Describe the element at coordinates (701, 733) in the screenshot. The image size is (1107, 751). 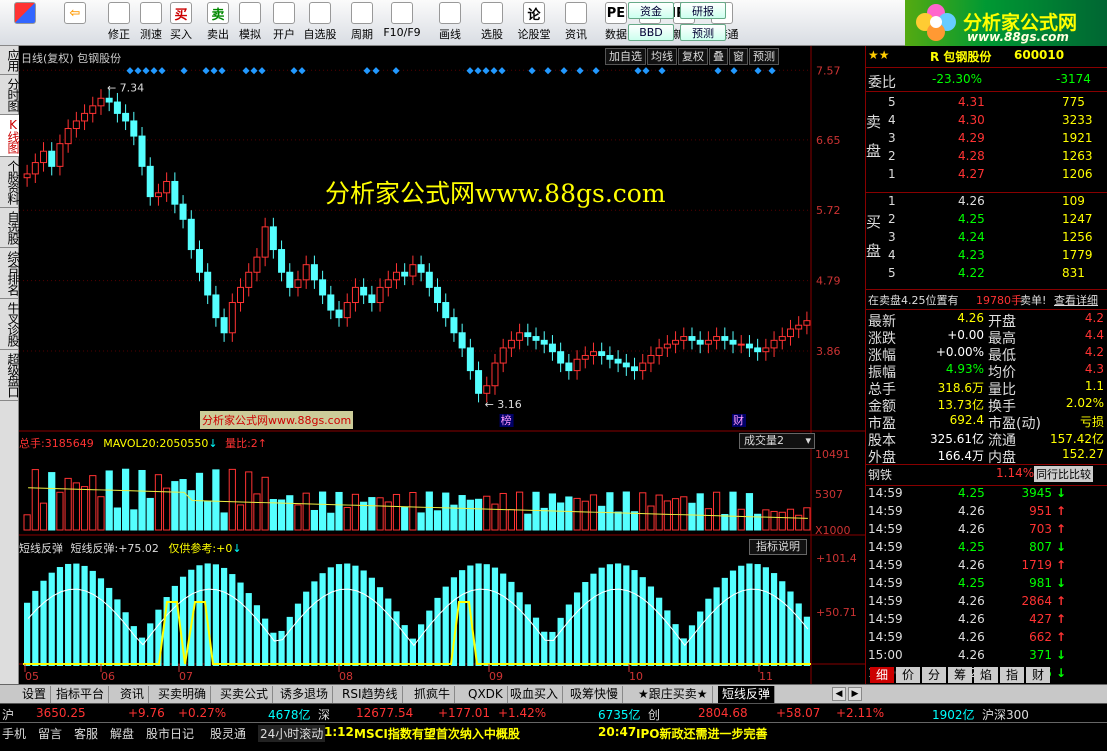
I see `news2-text: IPO新政还需进一步完善` at that location.